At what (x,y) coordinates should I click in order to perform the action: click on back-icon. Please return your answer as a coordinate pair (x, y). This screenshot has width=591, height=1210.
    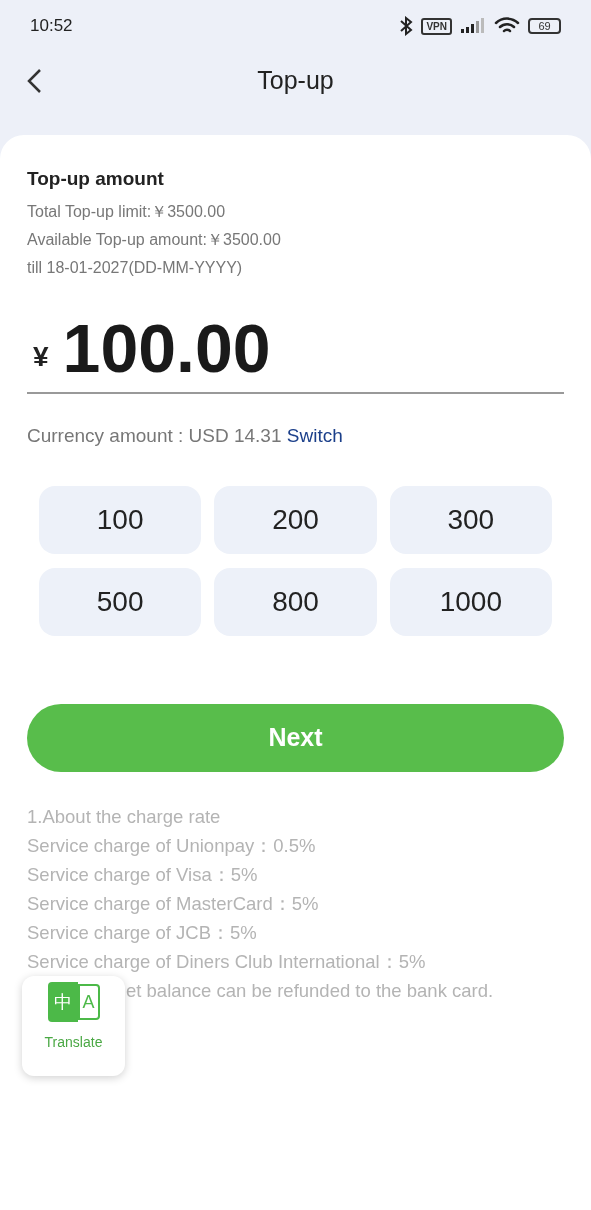
    Looking at the image, I should click on (34, 81).